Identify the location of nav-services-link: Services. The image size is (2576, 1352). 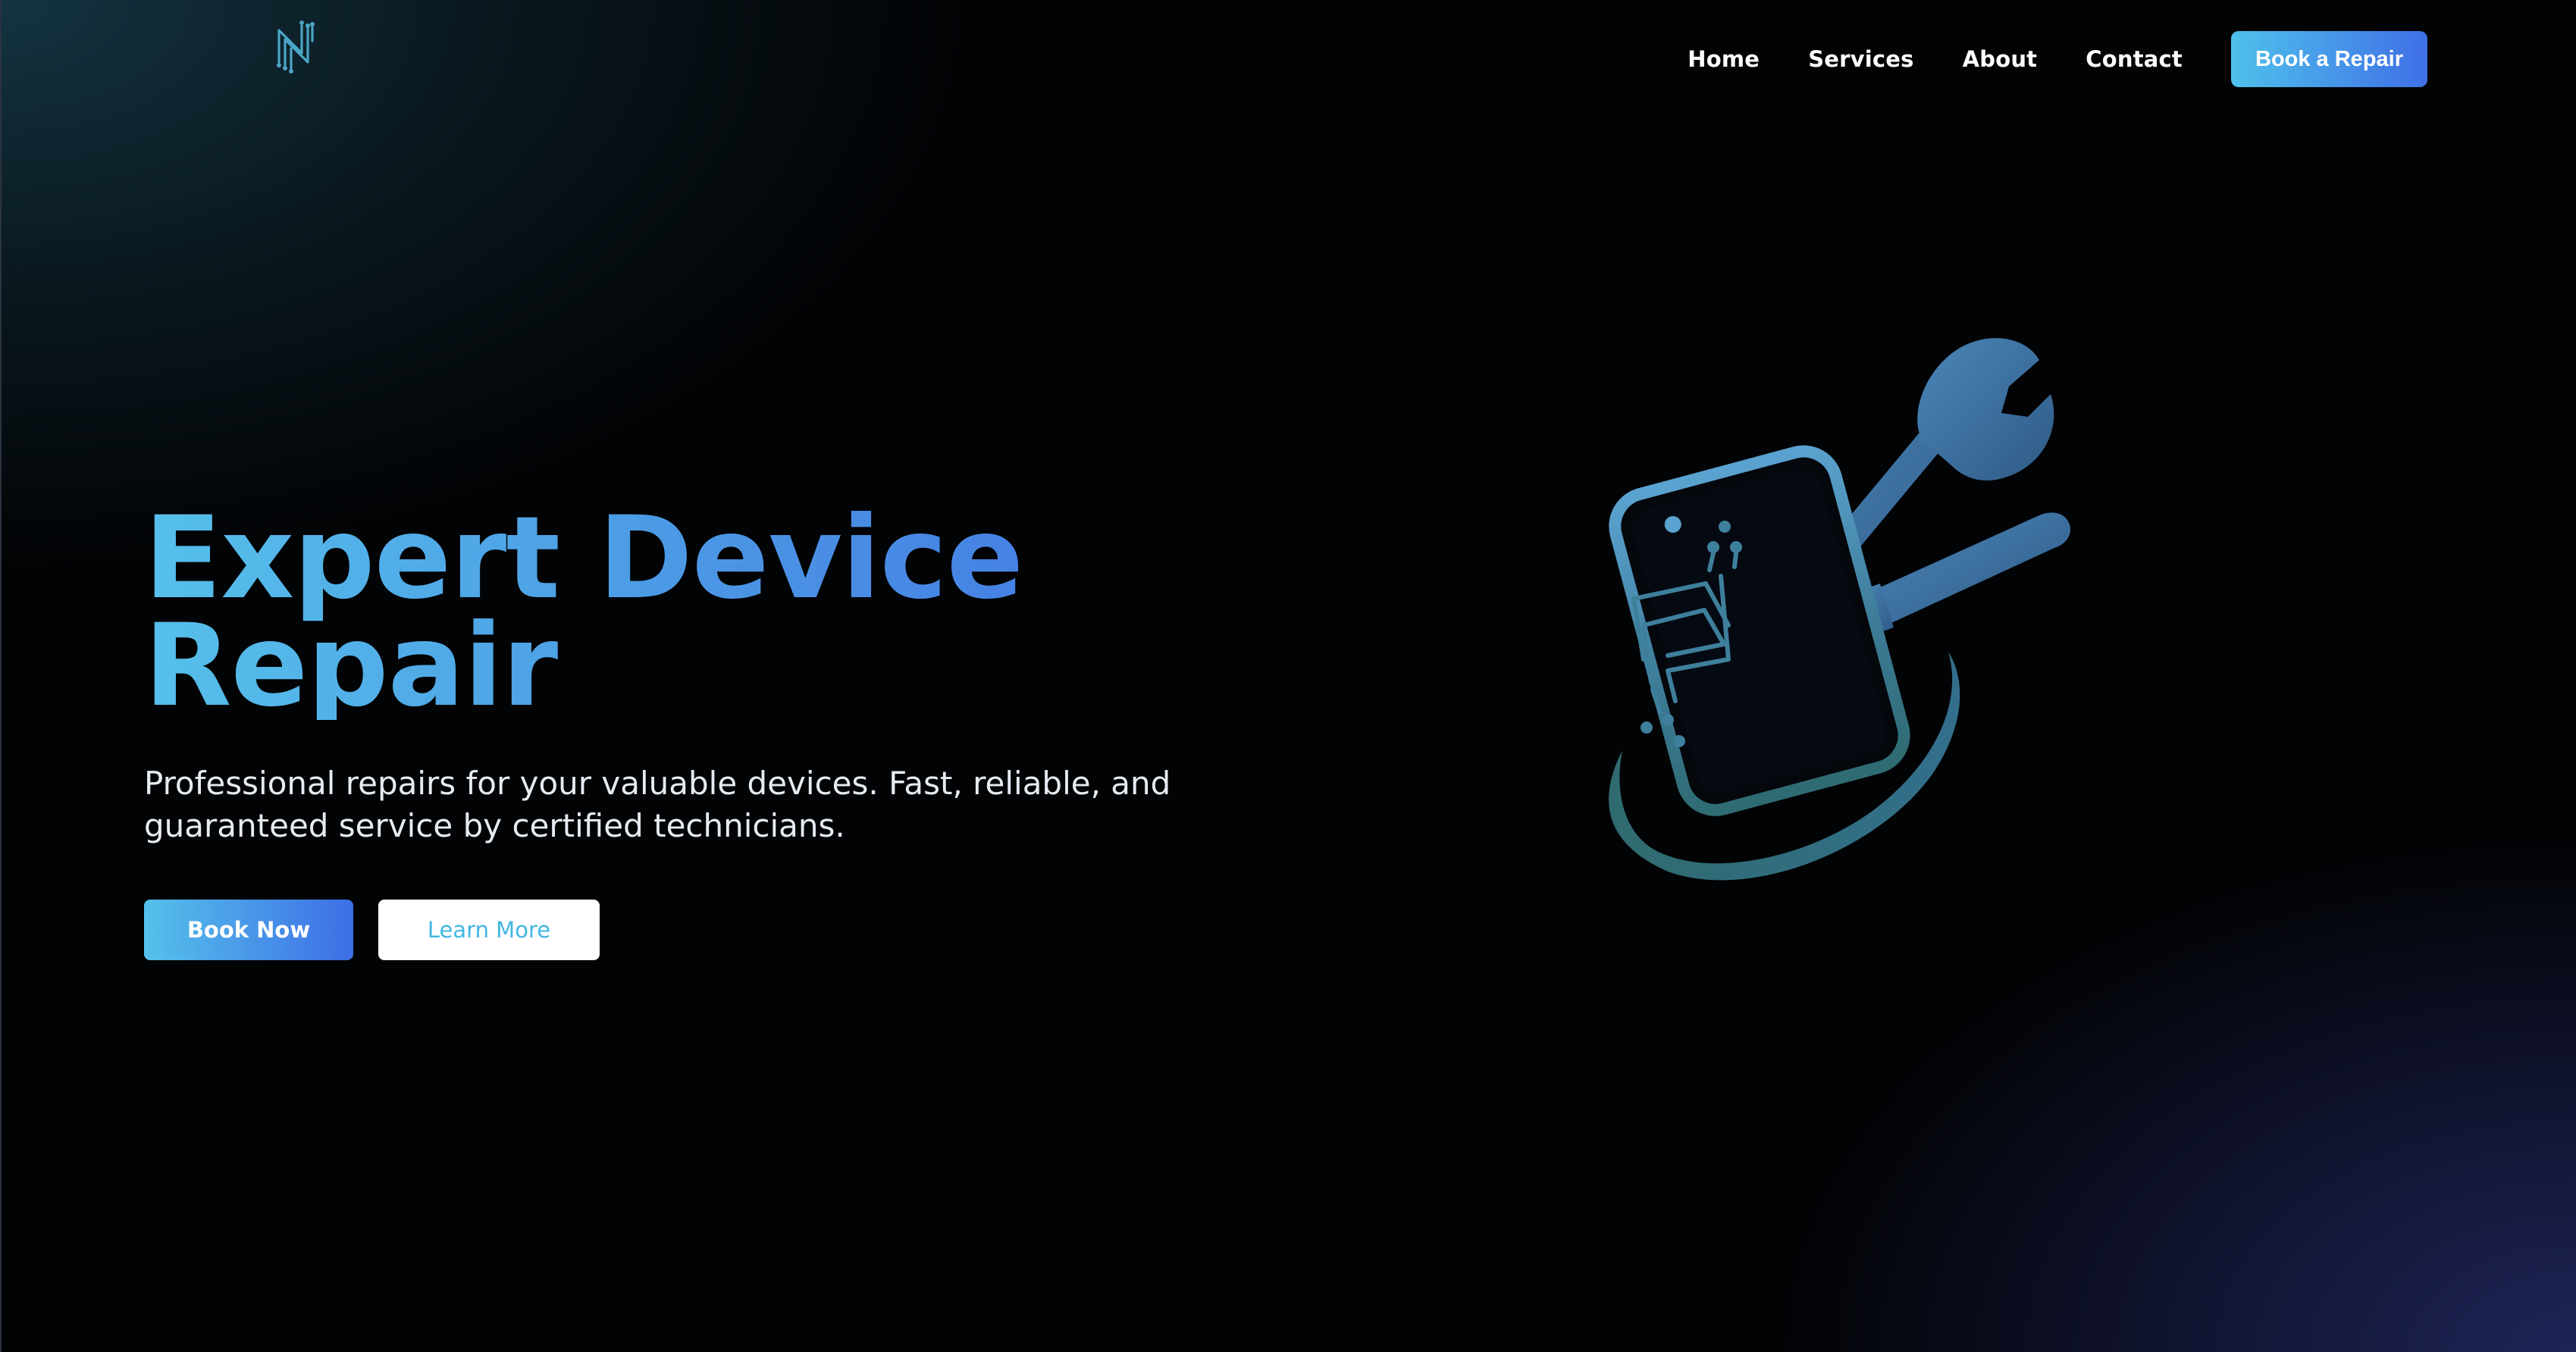
(1860, 59).